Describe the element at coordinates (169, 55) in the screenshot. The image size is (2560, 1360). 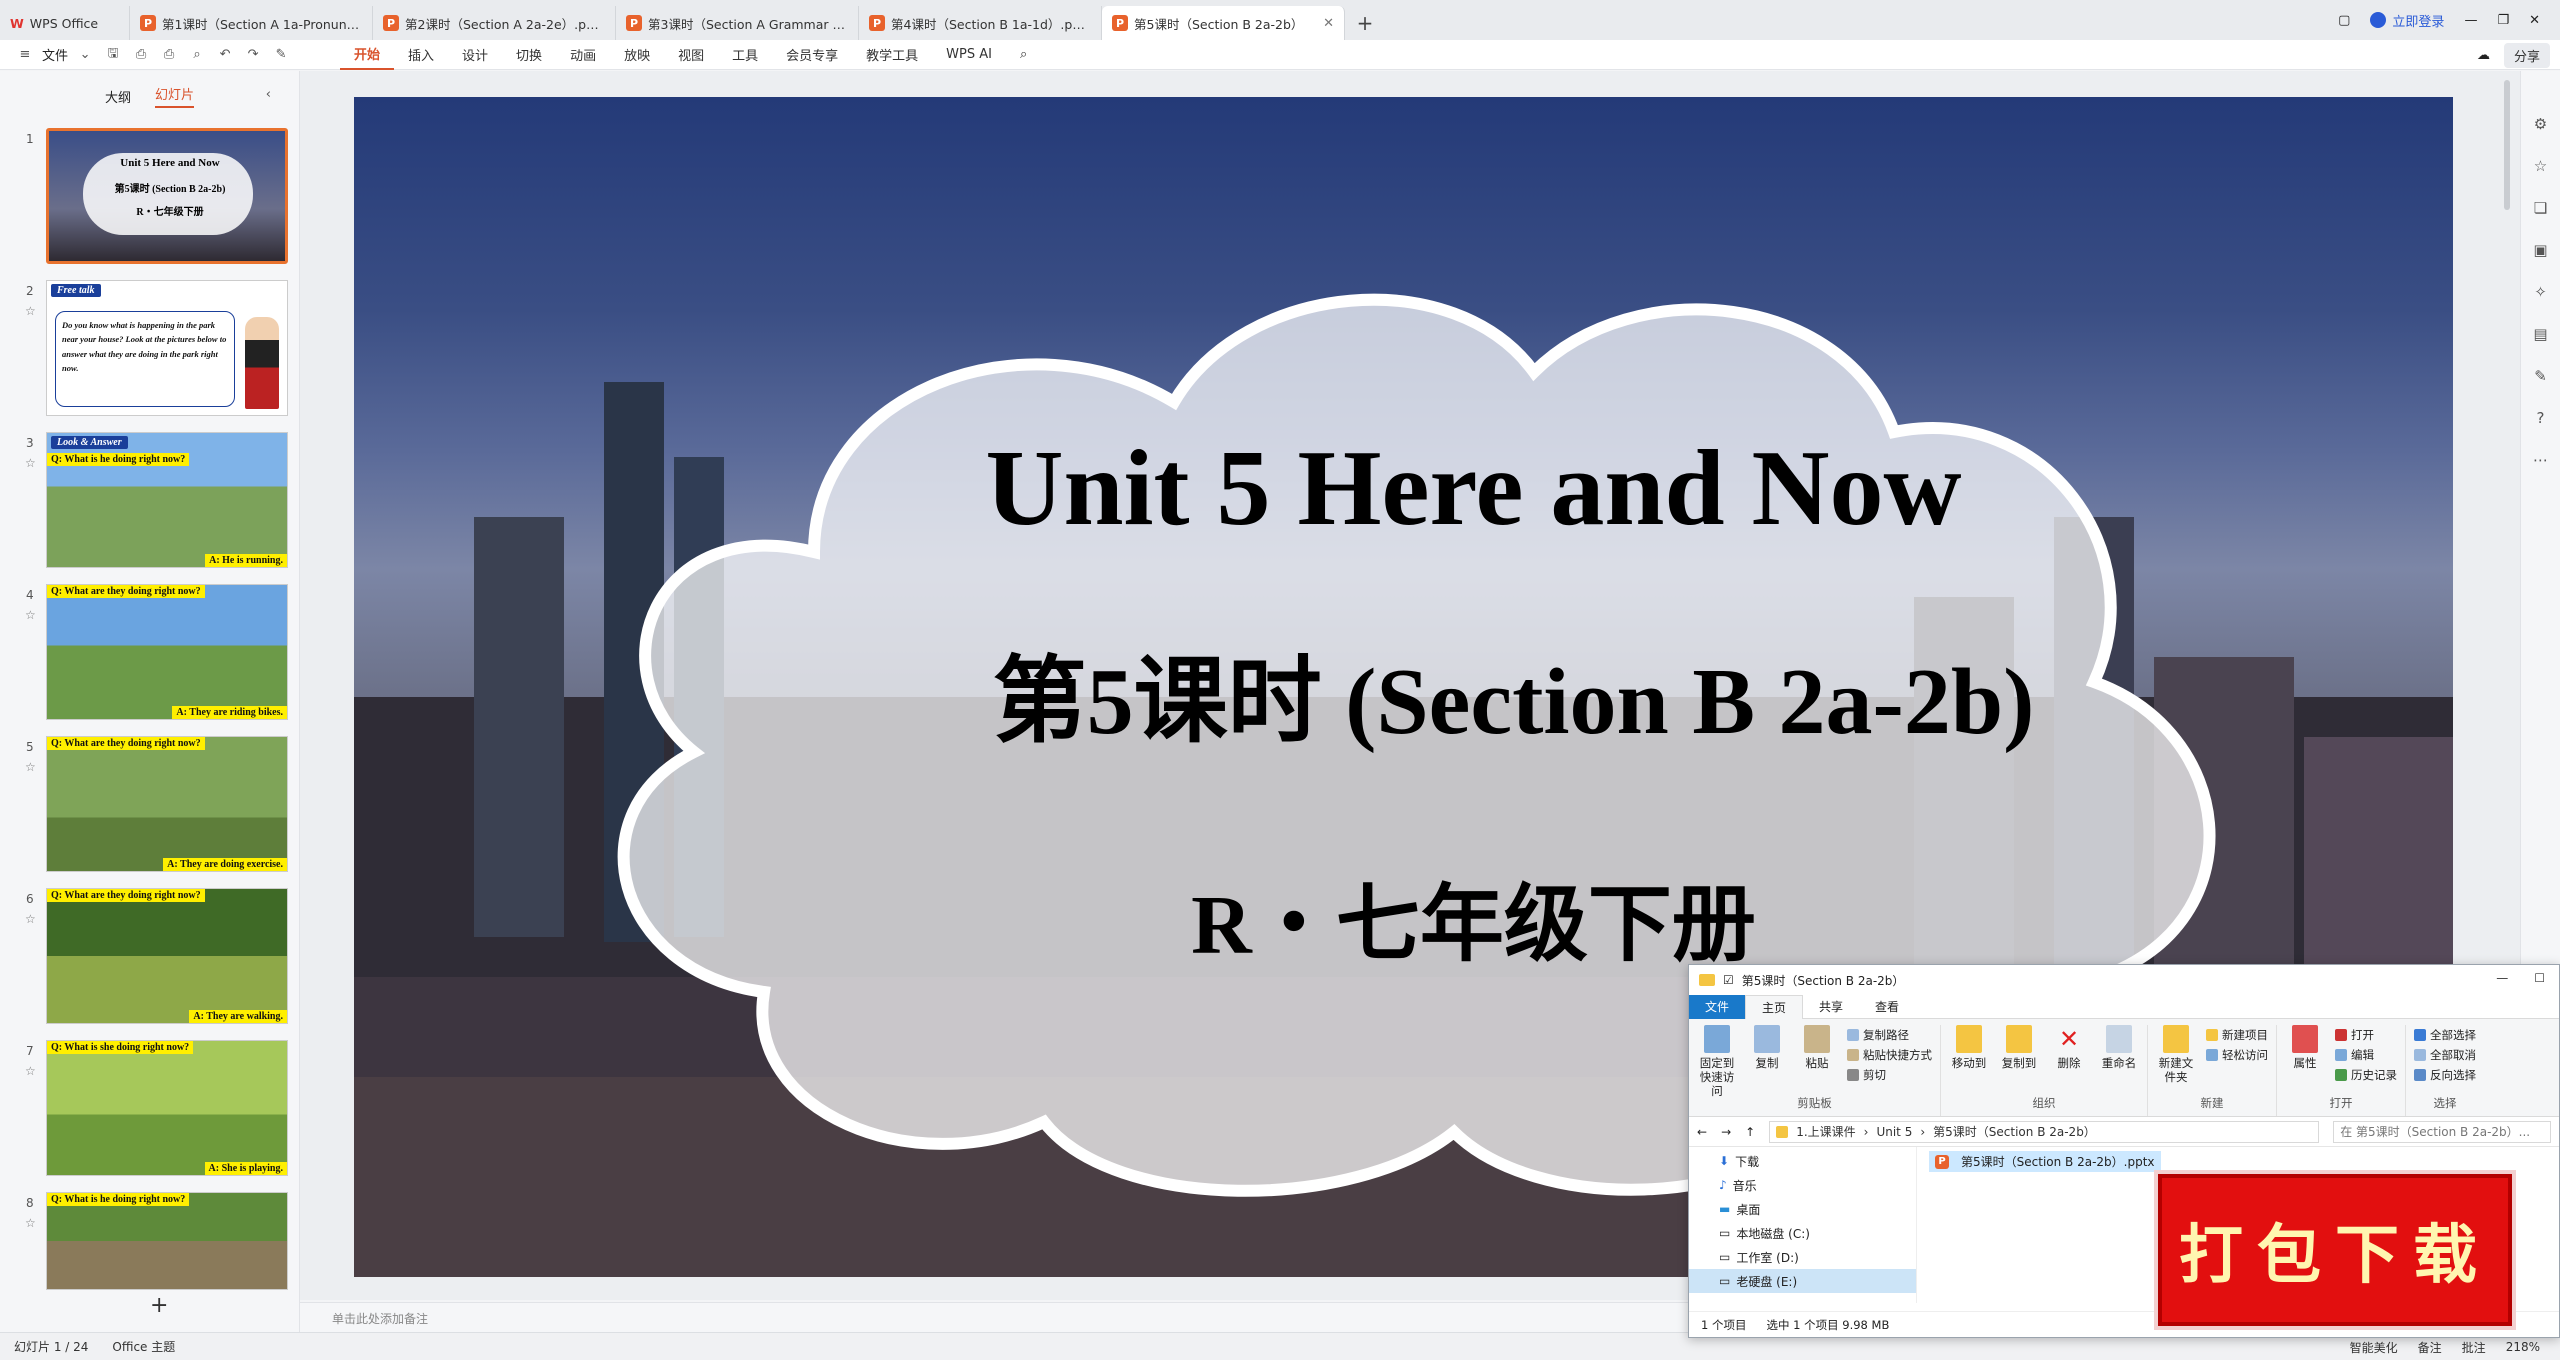
I see `print-icon: ⎙` at that location.